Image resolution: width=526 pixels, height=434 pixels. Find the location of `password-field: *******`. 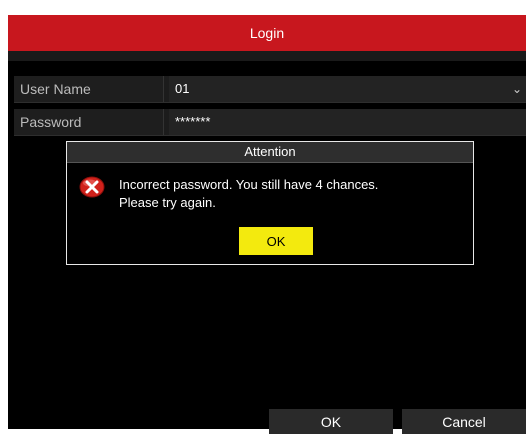

password-field: ******* is located at coordinates (347, 122).